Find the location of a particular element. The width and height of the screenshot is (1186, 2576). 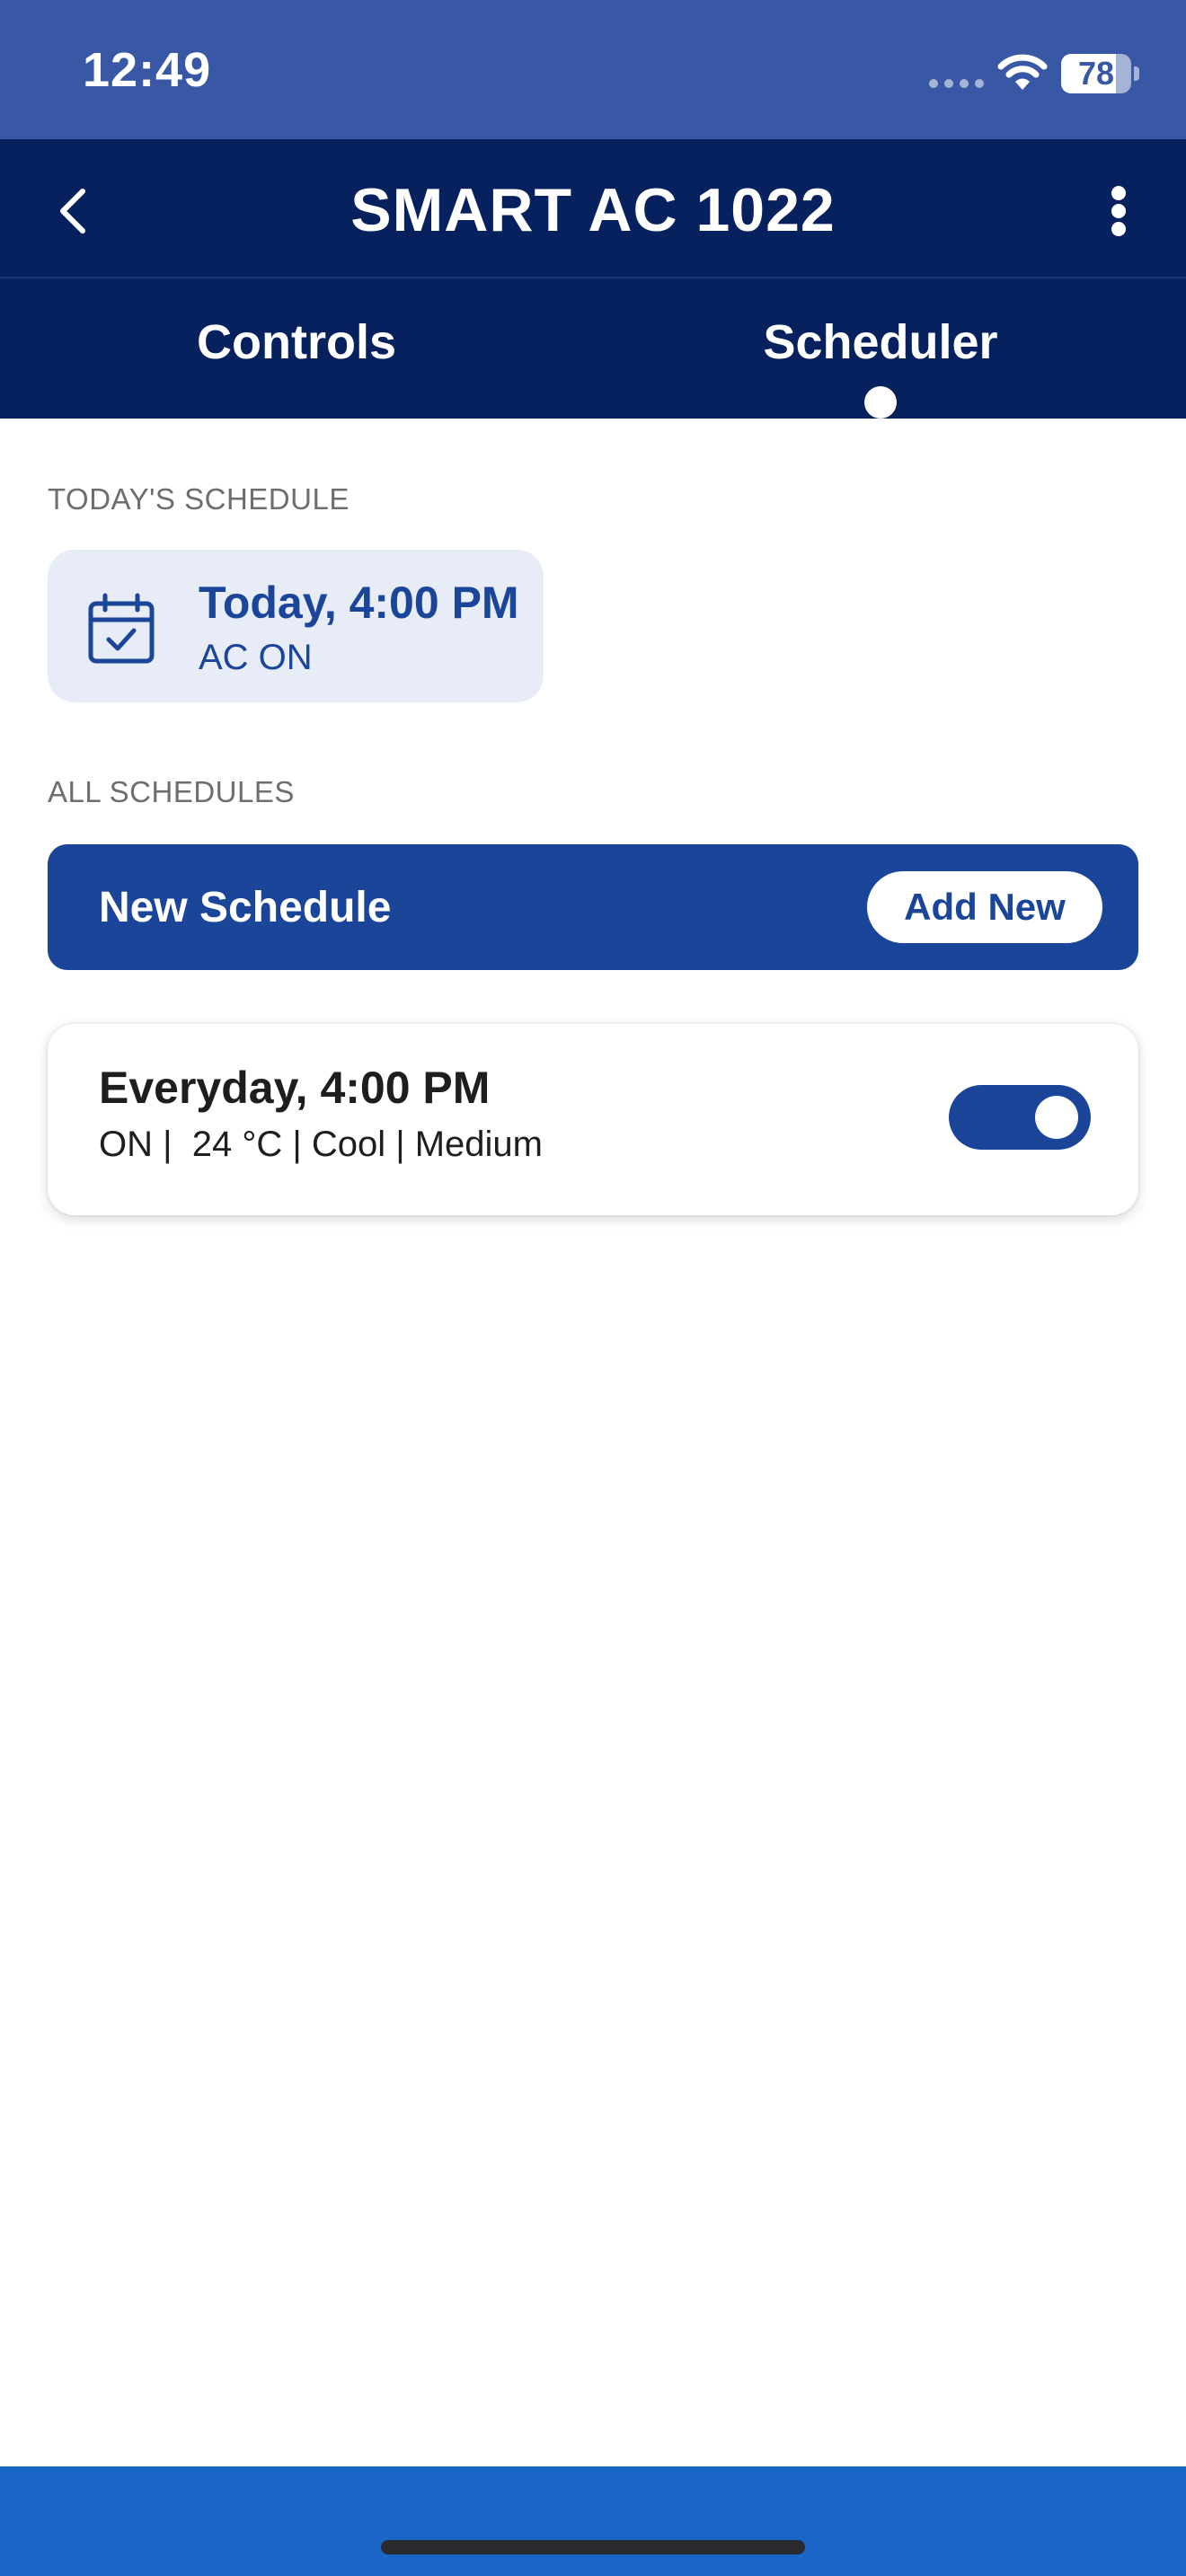

page-title: SMART AC 1022 is located at coordinates (593, 210).